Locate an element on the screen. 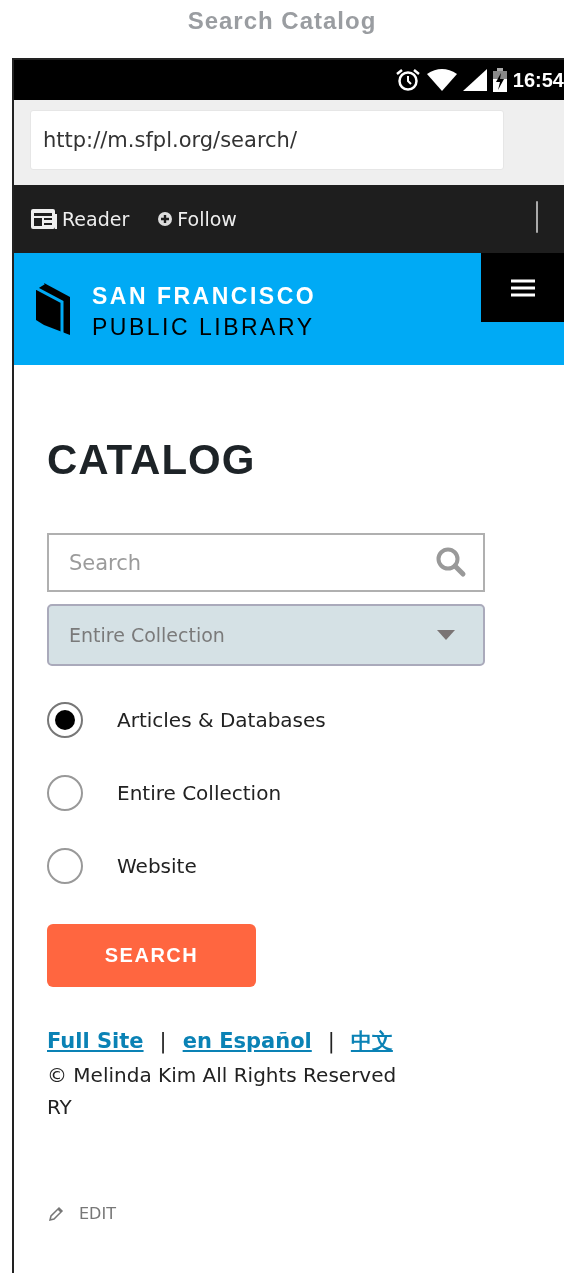 The height and width of the screenshot is (1273, 564). newspaper-icon is located at coordinates (44, 219).